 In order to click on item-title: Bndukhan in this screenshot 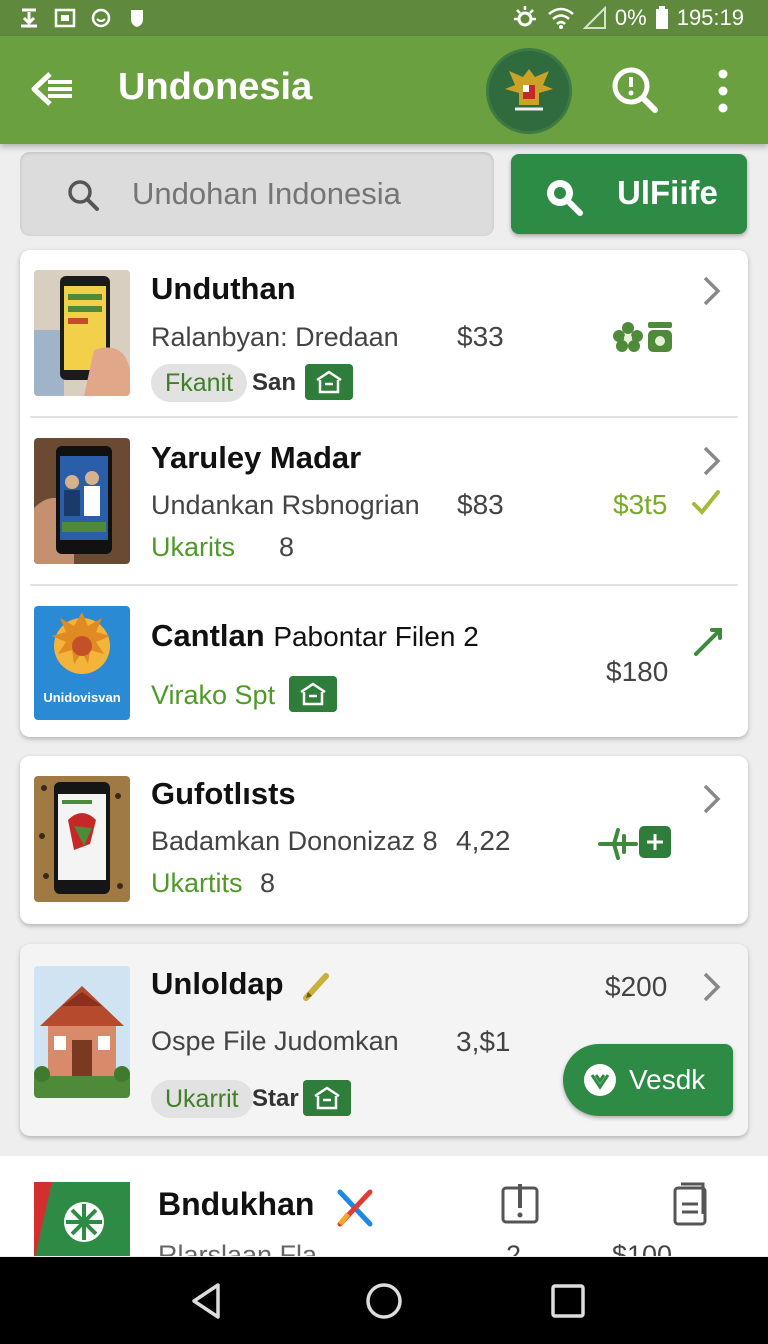, I will do `click(236, 1204)`.